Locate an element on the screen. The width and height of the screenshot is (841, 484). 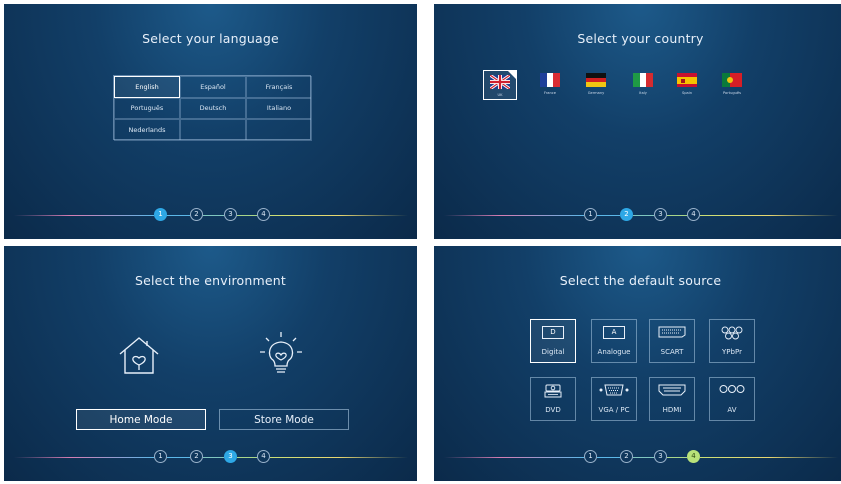
language-option-espanol: Español is located at coordinates (213, 87).